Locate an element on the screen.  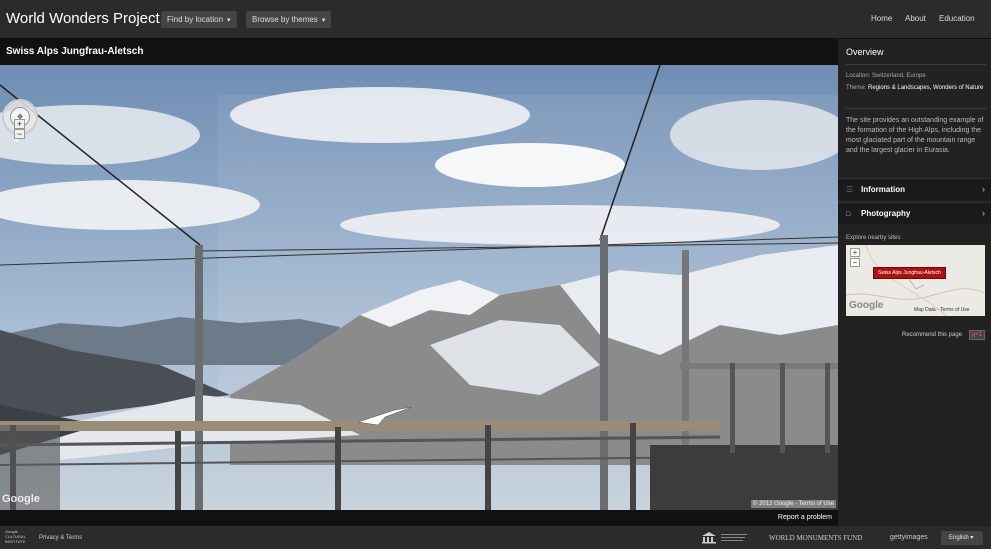
information-label: Information is located at coordinates (883, 189).